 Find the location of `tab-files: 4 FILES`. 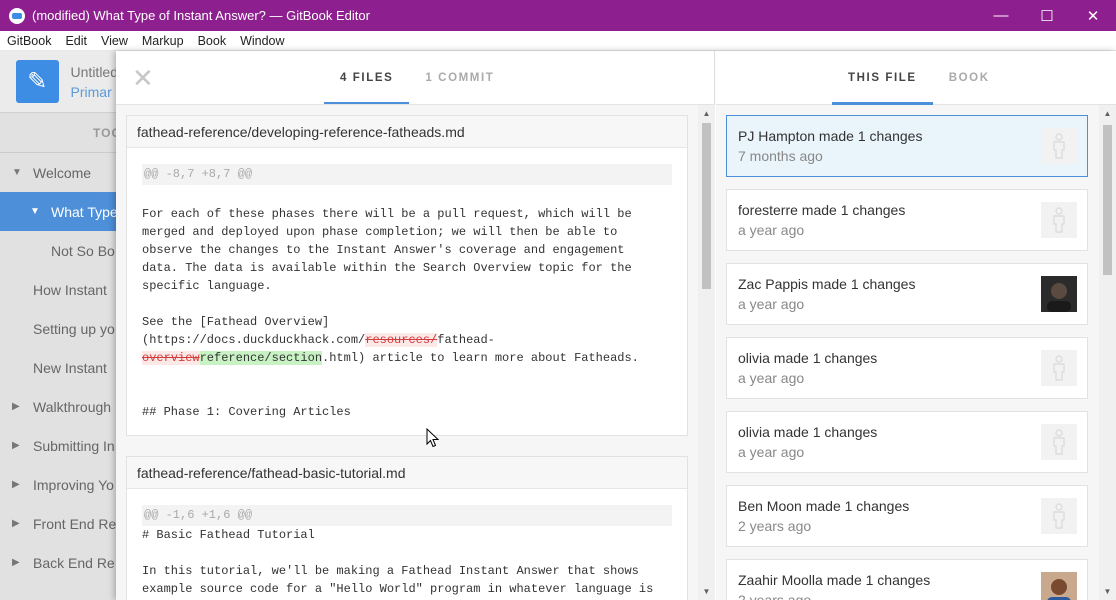

tab-files: 4 FILES is located at coordinates (367, 78).